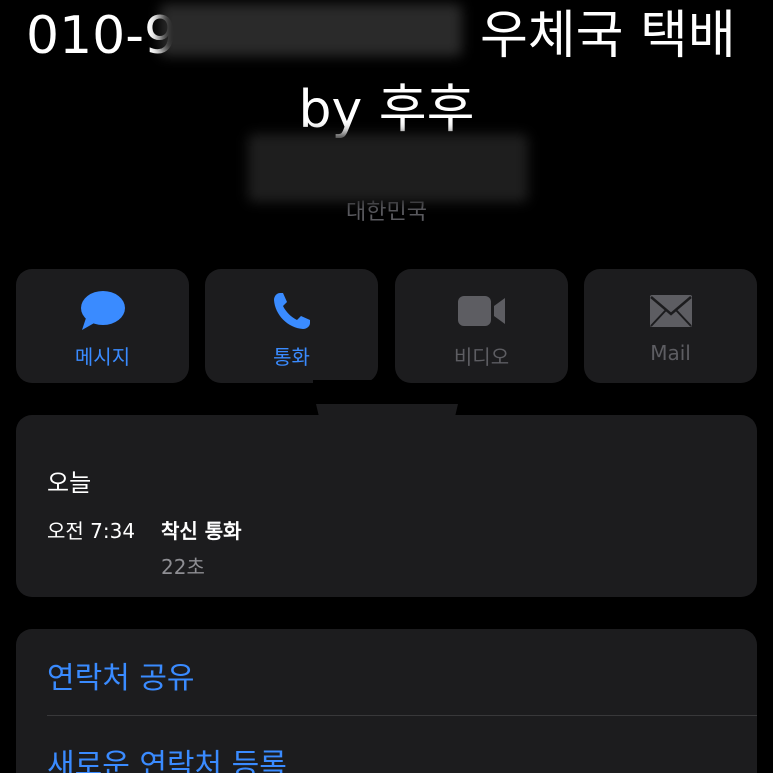 The height and width of the screenshot is (773, 773). I want to click on envelope-icon, so click(671, 311).